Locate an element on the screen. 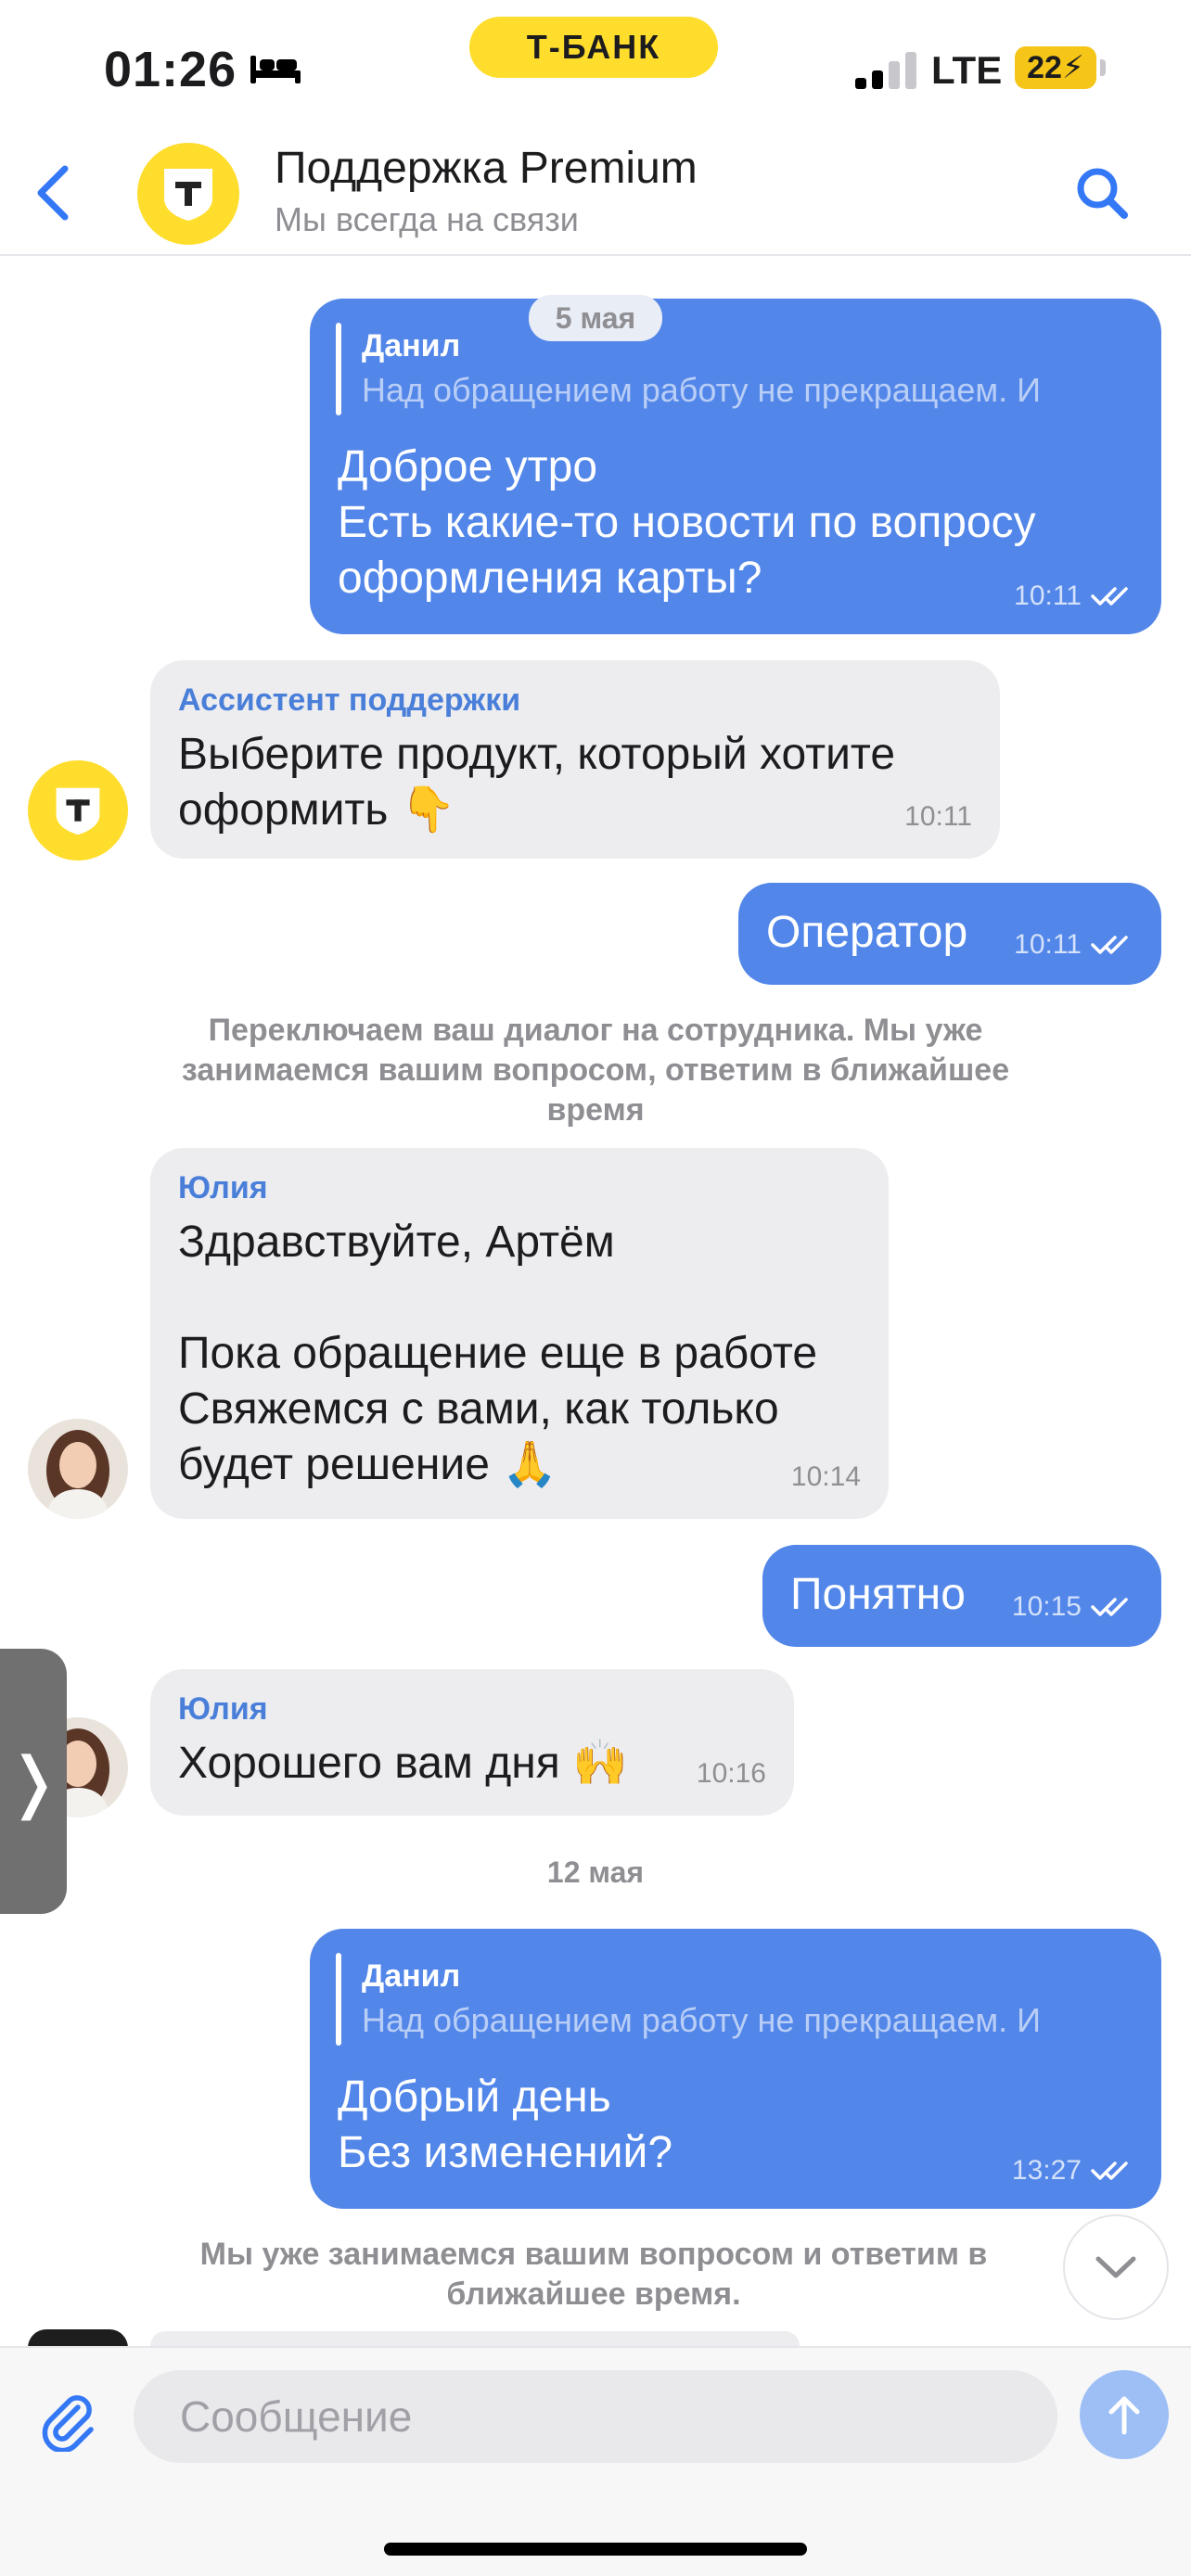  back-arrow-icon is located at coordinates (53, 193).